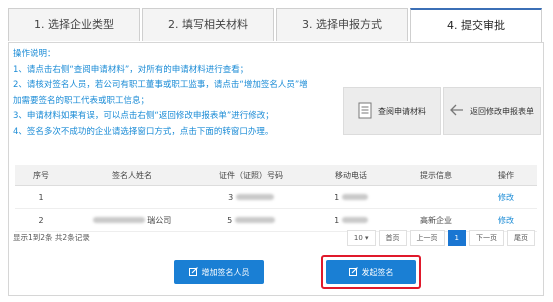  I want to click on add-signer-button: 增加签名人员, so click(219, 272).